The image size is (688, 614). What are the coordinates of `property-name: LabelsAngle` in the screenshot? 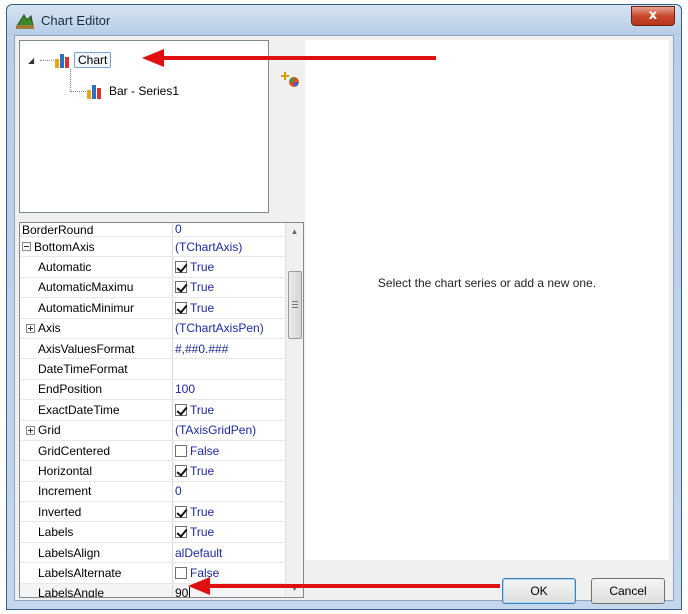 It's located at (96, 590).